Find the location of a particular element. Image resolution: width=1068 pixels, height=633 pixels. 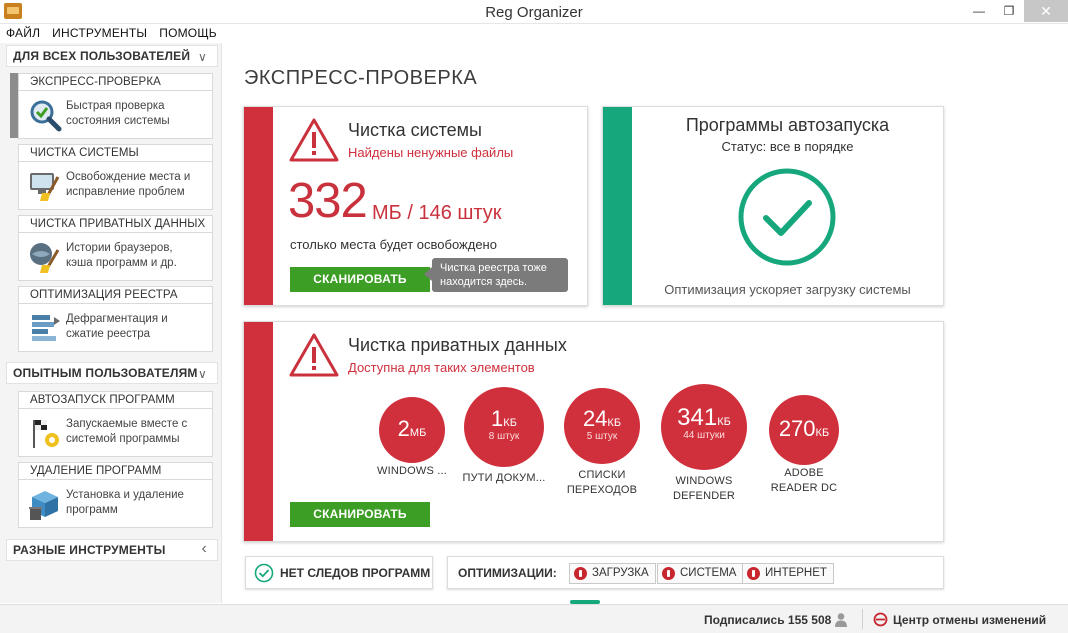

check-circle-icon is located at coordinates (264, 573).